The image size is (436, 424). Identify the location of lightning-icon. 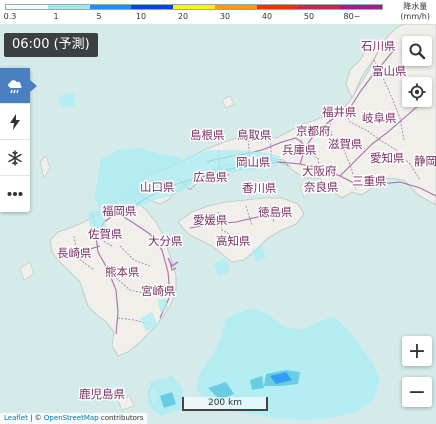
(15, 121).